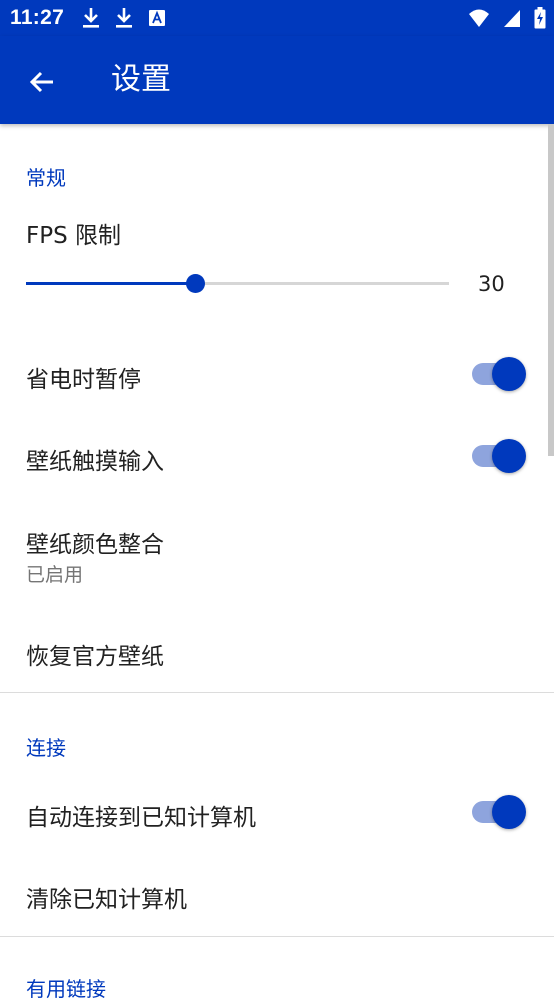 The image size is (554, 1002). I want to click on restore-official-wallpaper-title: 恢复官方壁纸, so click(95, 657).